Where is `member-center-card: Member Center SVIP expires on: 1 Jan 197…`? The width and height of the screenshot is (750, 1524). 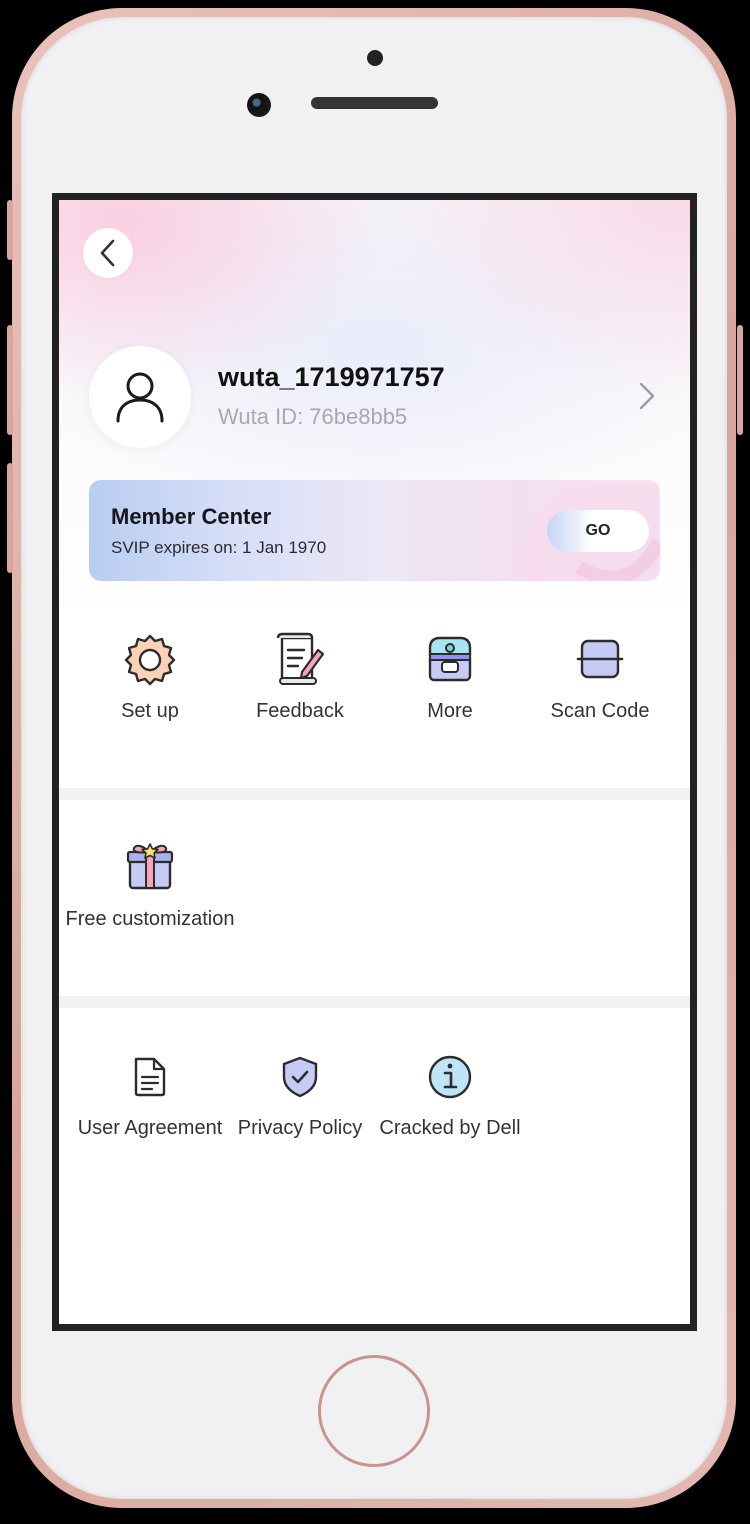 member-center-card: Member Center SVIP expires on: 1 Jan 197… is located at coordinates (374, 530).